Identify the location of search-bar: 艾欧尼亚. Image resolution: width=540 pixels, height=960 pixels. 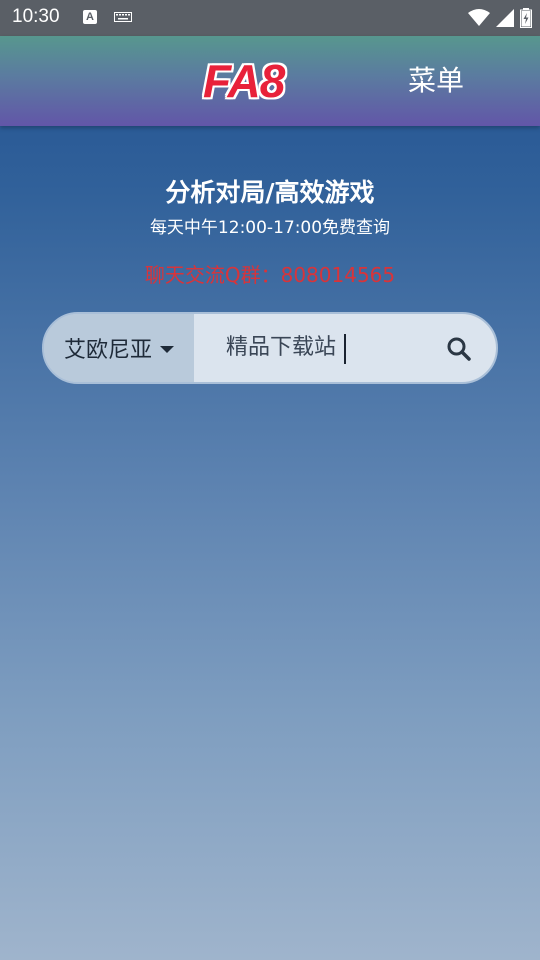
(270, 348).